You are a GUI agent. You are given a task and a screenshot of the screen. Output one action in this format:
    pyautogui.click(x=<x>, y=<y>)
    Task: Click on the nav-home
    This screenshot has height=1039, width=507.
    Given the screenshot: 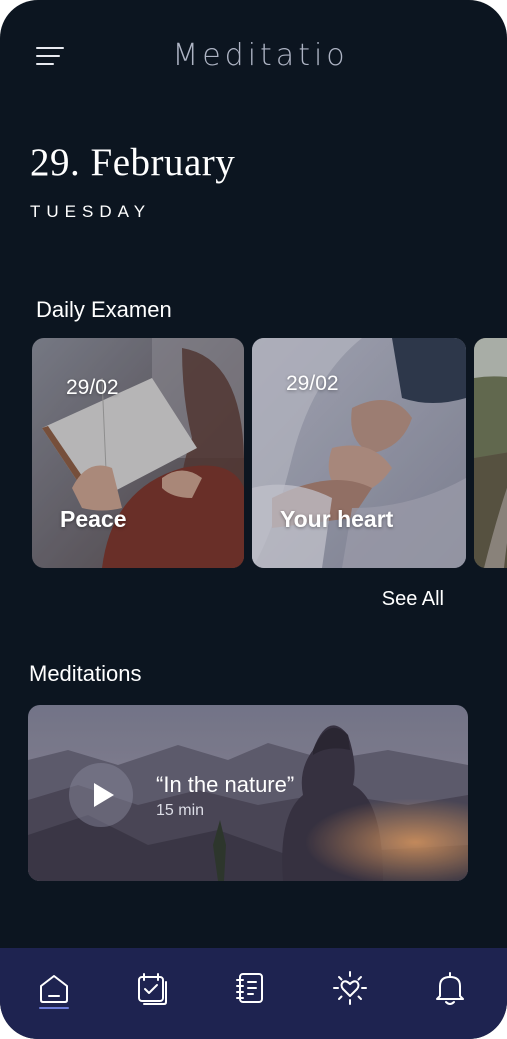 What is the action you would take?
    pyautogui.click(x=54, y=988)
    